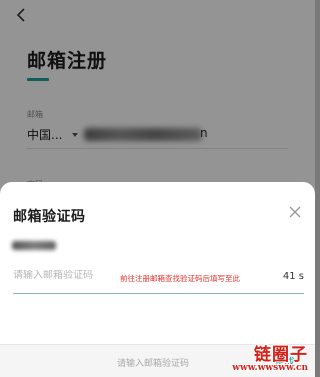 This screenshot has width=320, height=377. I want to click on redacted-recipient, so click(34, 245).